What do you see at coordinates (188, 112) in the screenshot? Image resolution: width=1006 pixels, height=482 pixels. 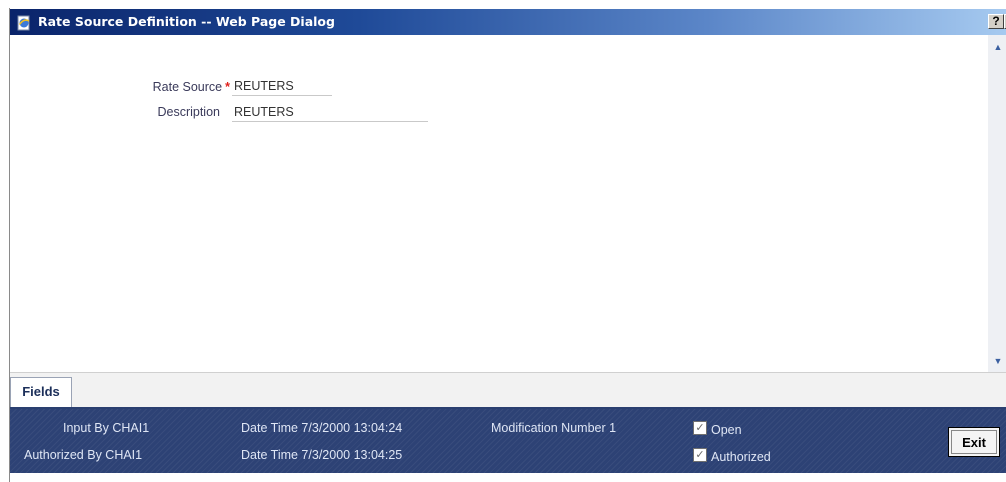 I see `description-label: Description` at bounding box center [188, 112].